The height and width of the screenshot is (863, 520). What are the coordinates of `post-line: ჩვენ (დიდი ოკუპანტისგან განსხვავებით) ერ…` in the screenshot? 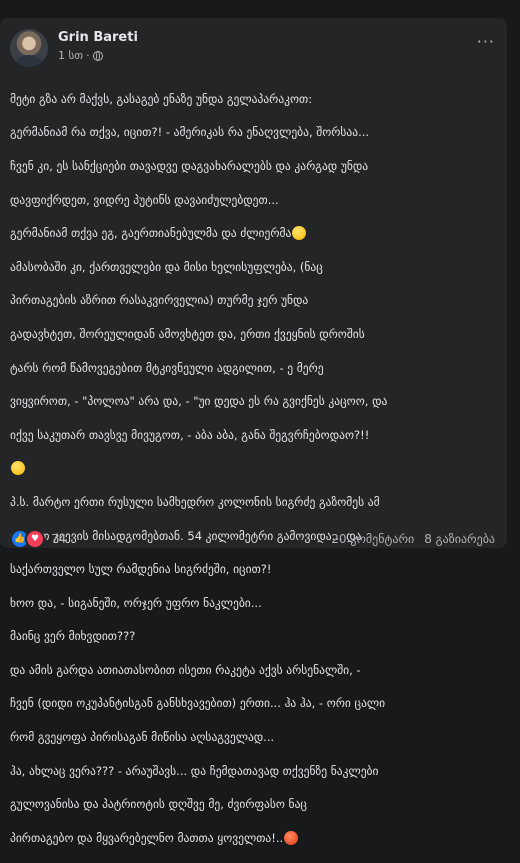 It's located at (198, 703).